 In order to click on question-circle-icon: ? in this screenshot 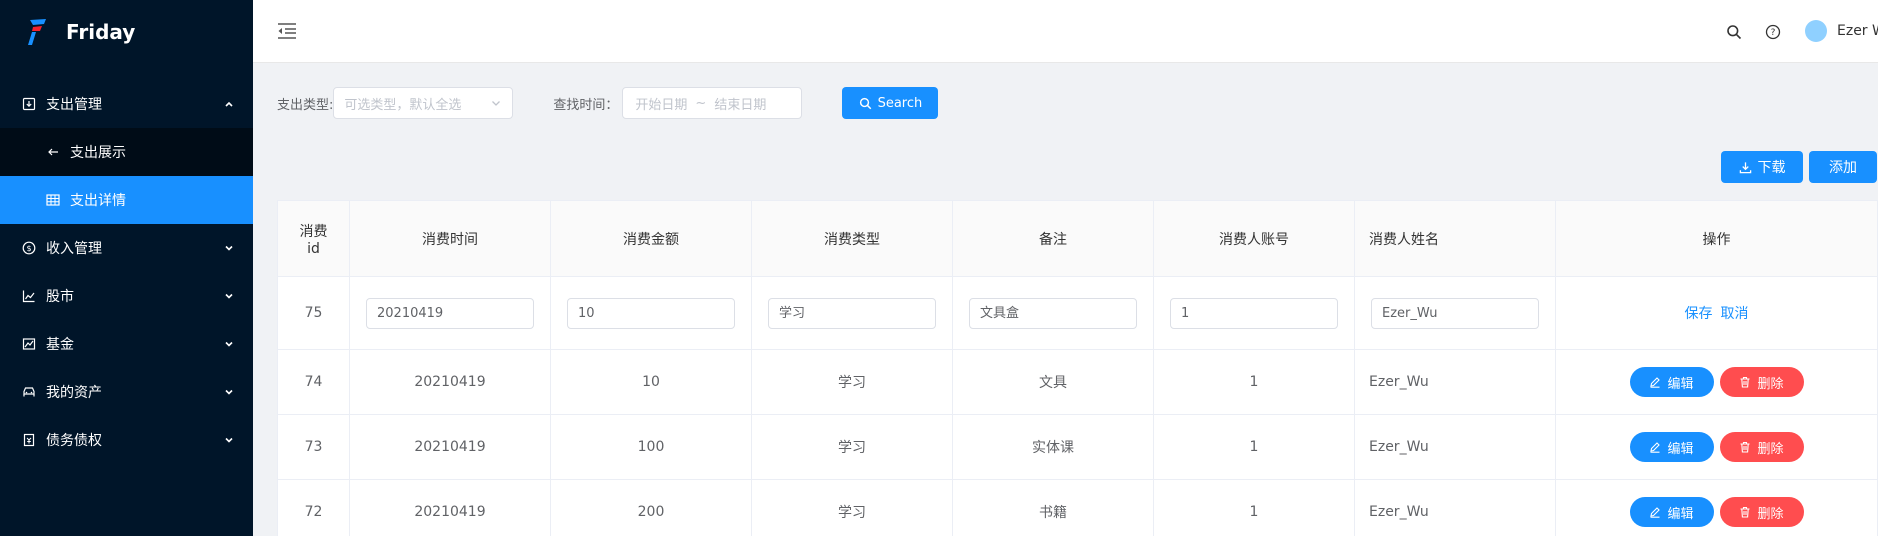, I will do `click(1773, 32)`.